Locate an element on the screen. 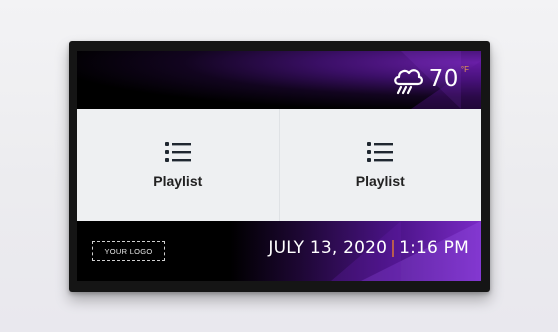 Image resolution: width=558 pixels, height=332 pixels. top-bar: 70 °F is located at coordinates (279, 80).